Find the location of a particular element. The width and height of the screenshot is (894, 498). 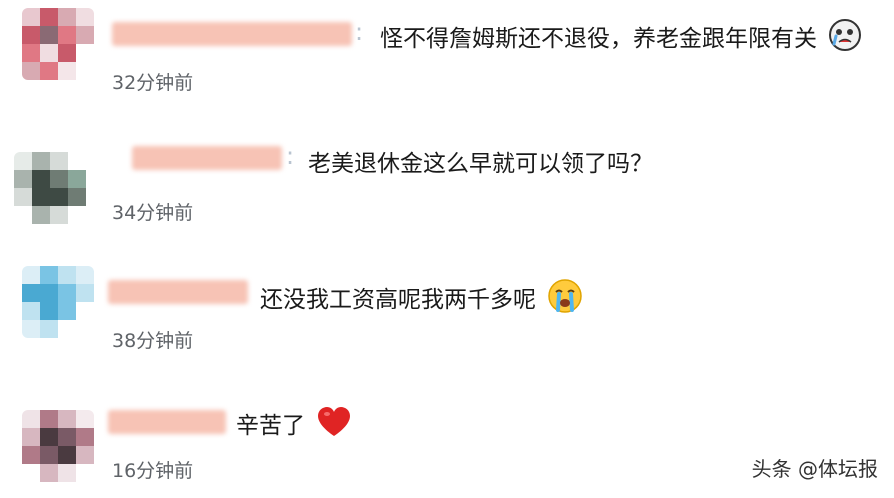

comment-time: 38分钟前 is located at coordinates (153, 341).